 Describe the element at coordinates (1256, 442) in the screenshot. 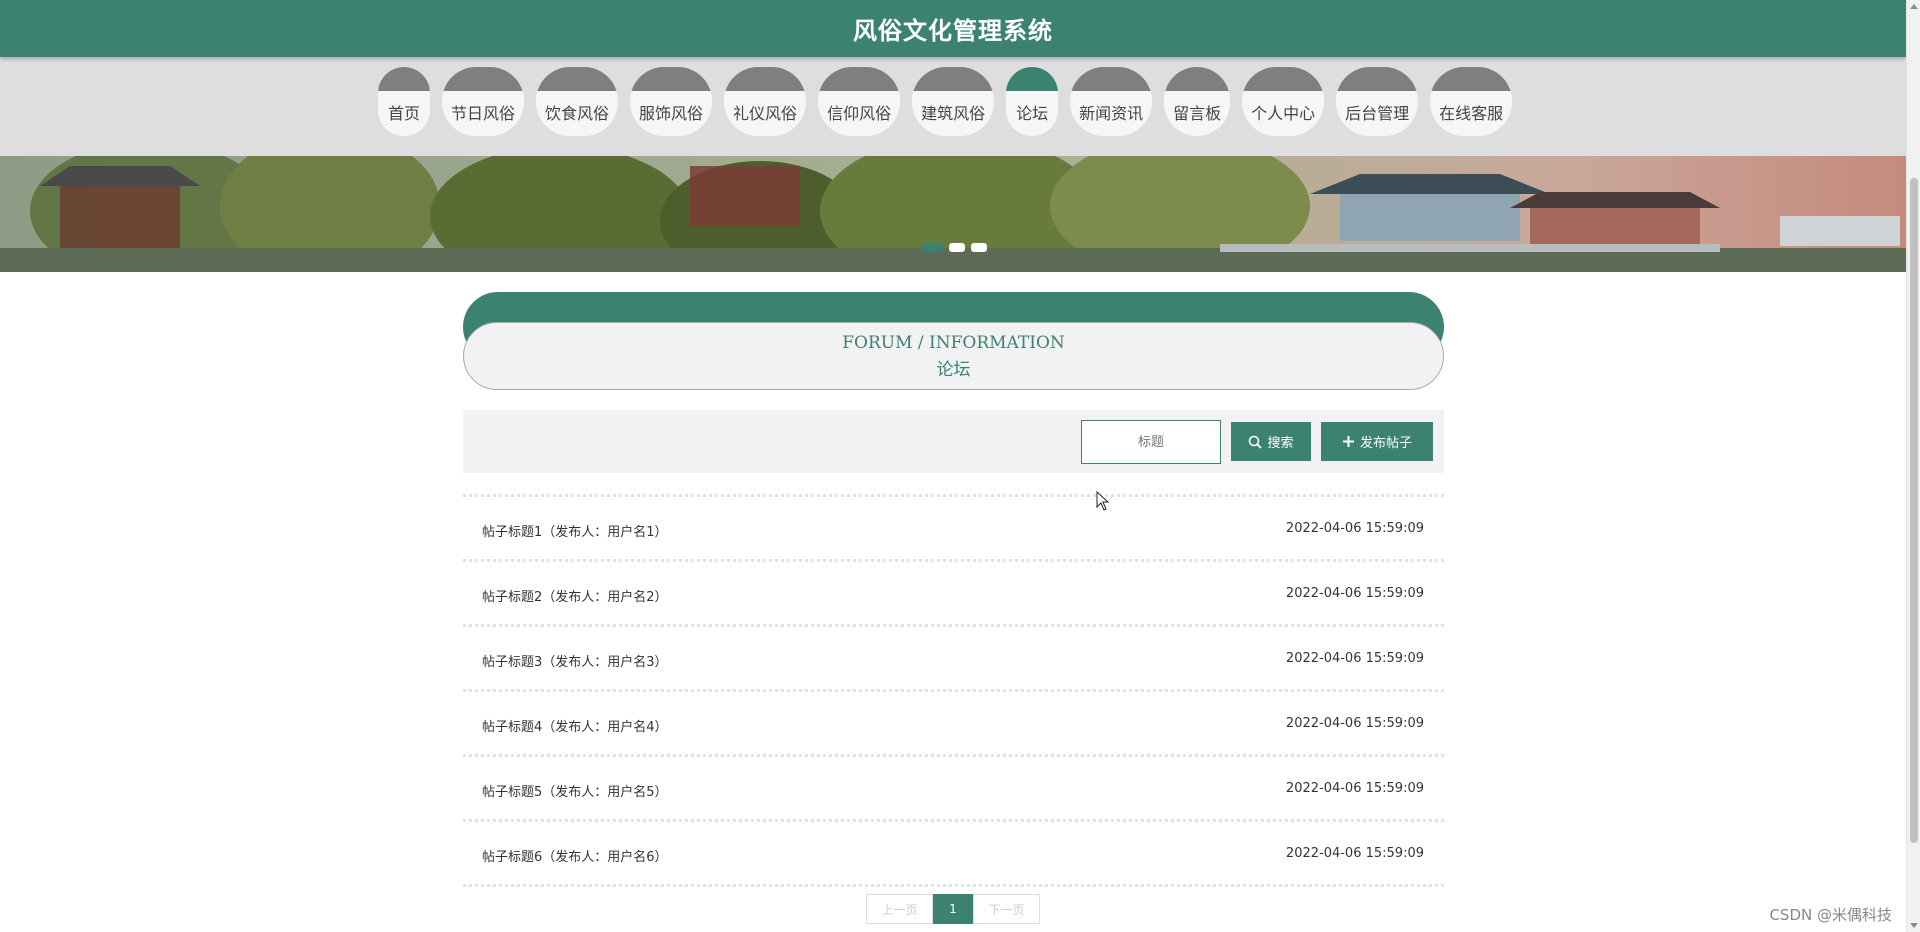

I see `search-icon` at that location.